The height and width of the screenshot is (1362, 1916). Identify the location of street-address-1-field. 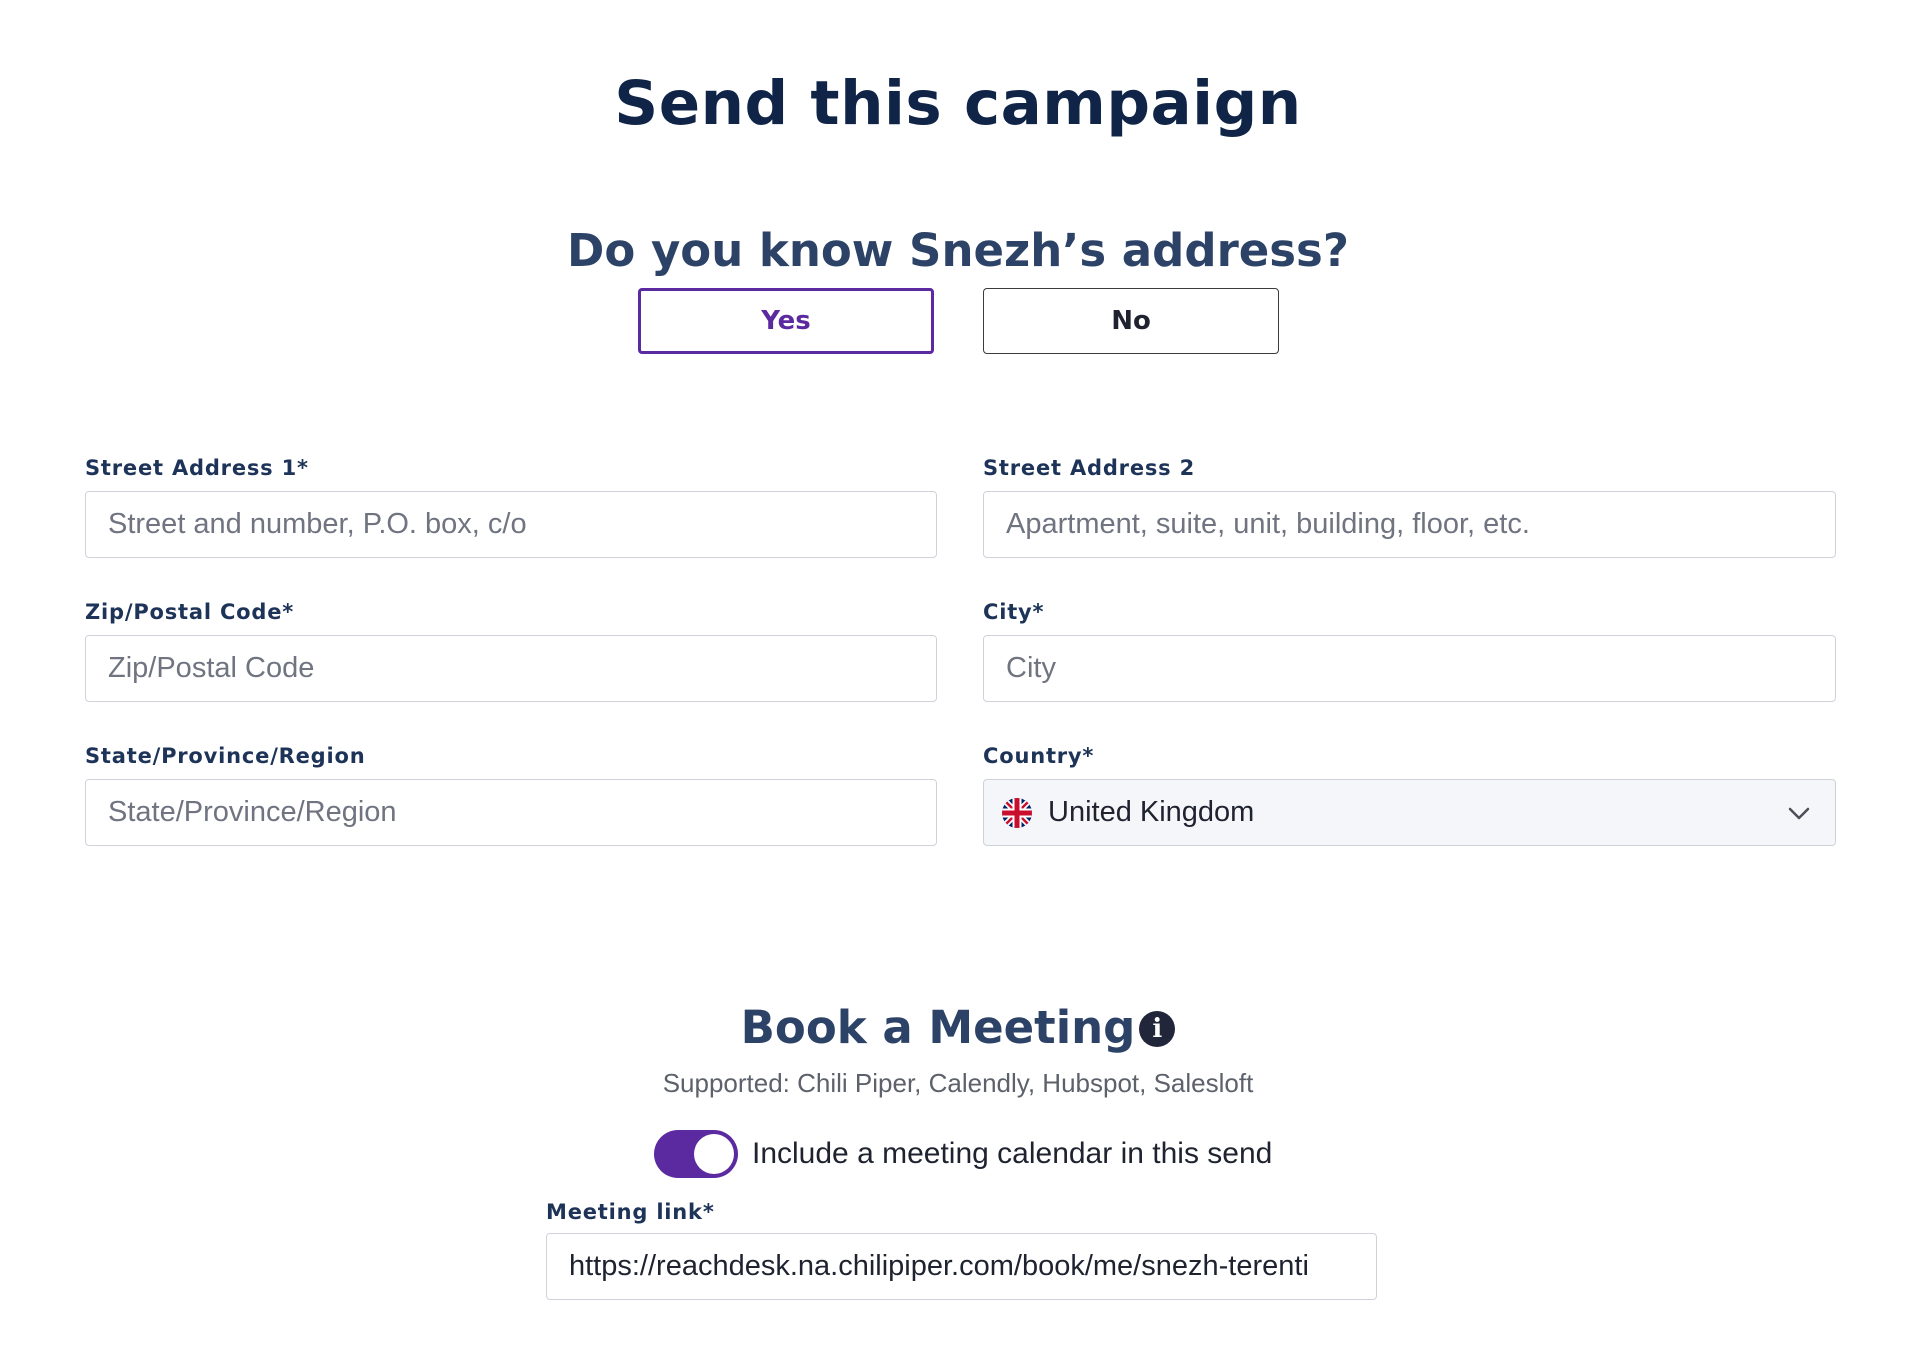
(511, 524).